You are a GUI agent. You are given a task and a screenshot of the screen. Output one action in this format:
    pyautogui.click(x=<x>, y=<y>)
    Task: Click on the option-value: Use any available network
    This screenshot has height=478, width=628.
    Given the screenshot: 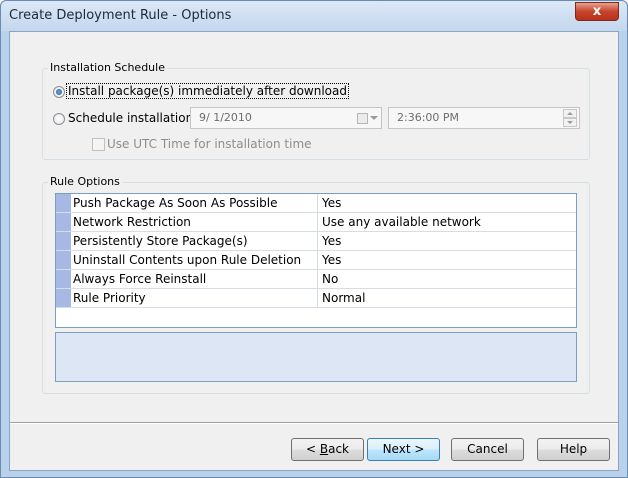 What is the action you would take?
    pyautogui.click(x=399, y=222)
    